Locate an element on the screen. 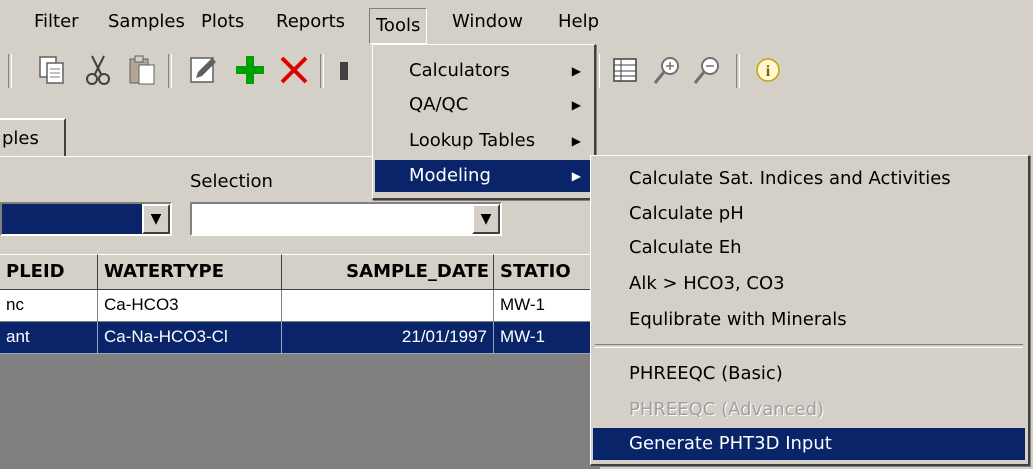 The width and height of the screenshot is (1033, 469). menu-item-calc-sat-indices: Calculate Sat. Indices and Activities is located at coordinates (809, 179).